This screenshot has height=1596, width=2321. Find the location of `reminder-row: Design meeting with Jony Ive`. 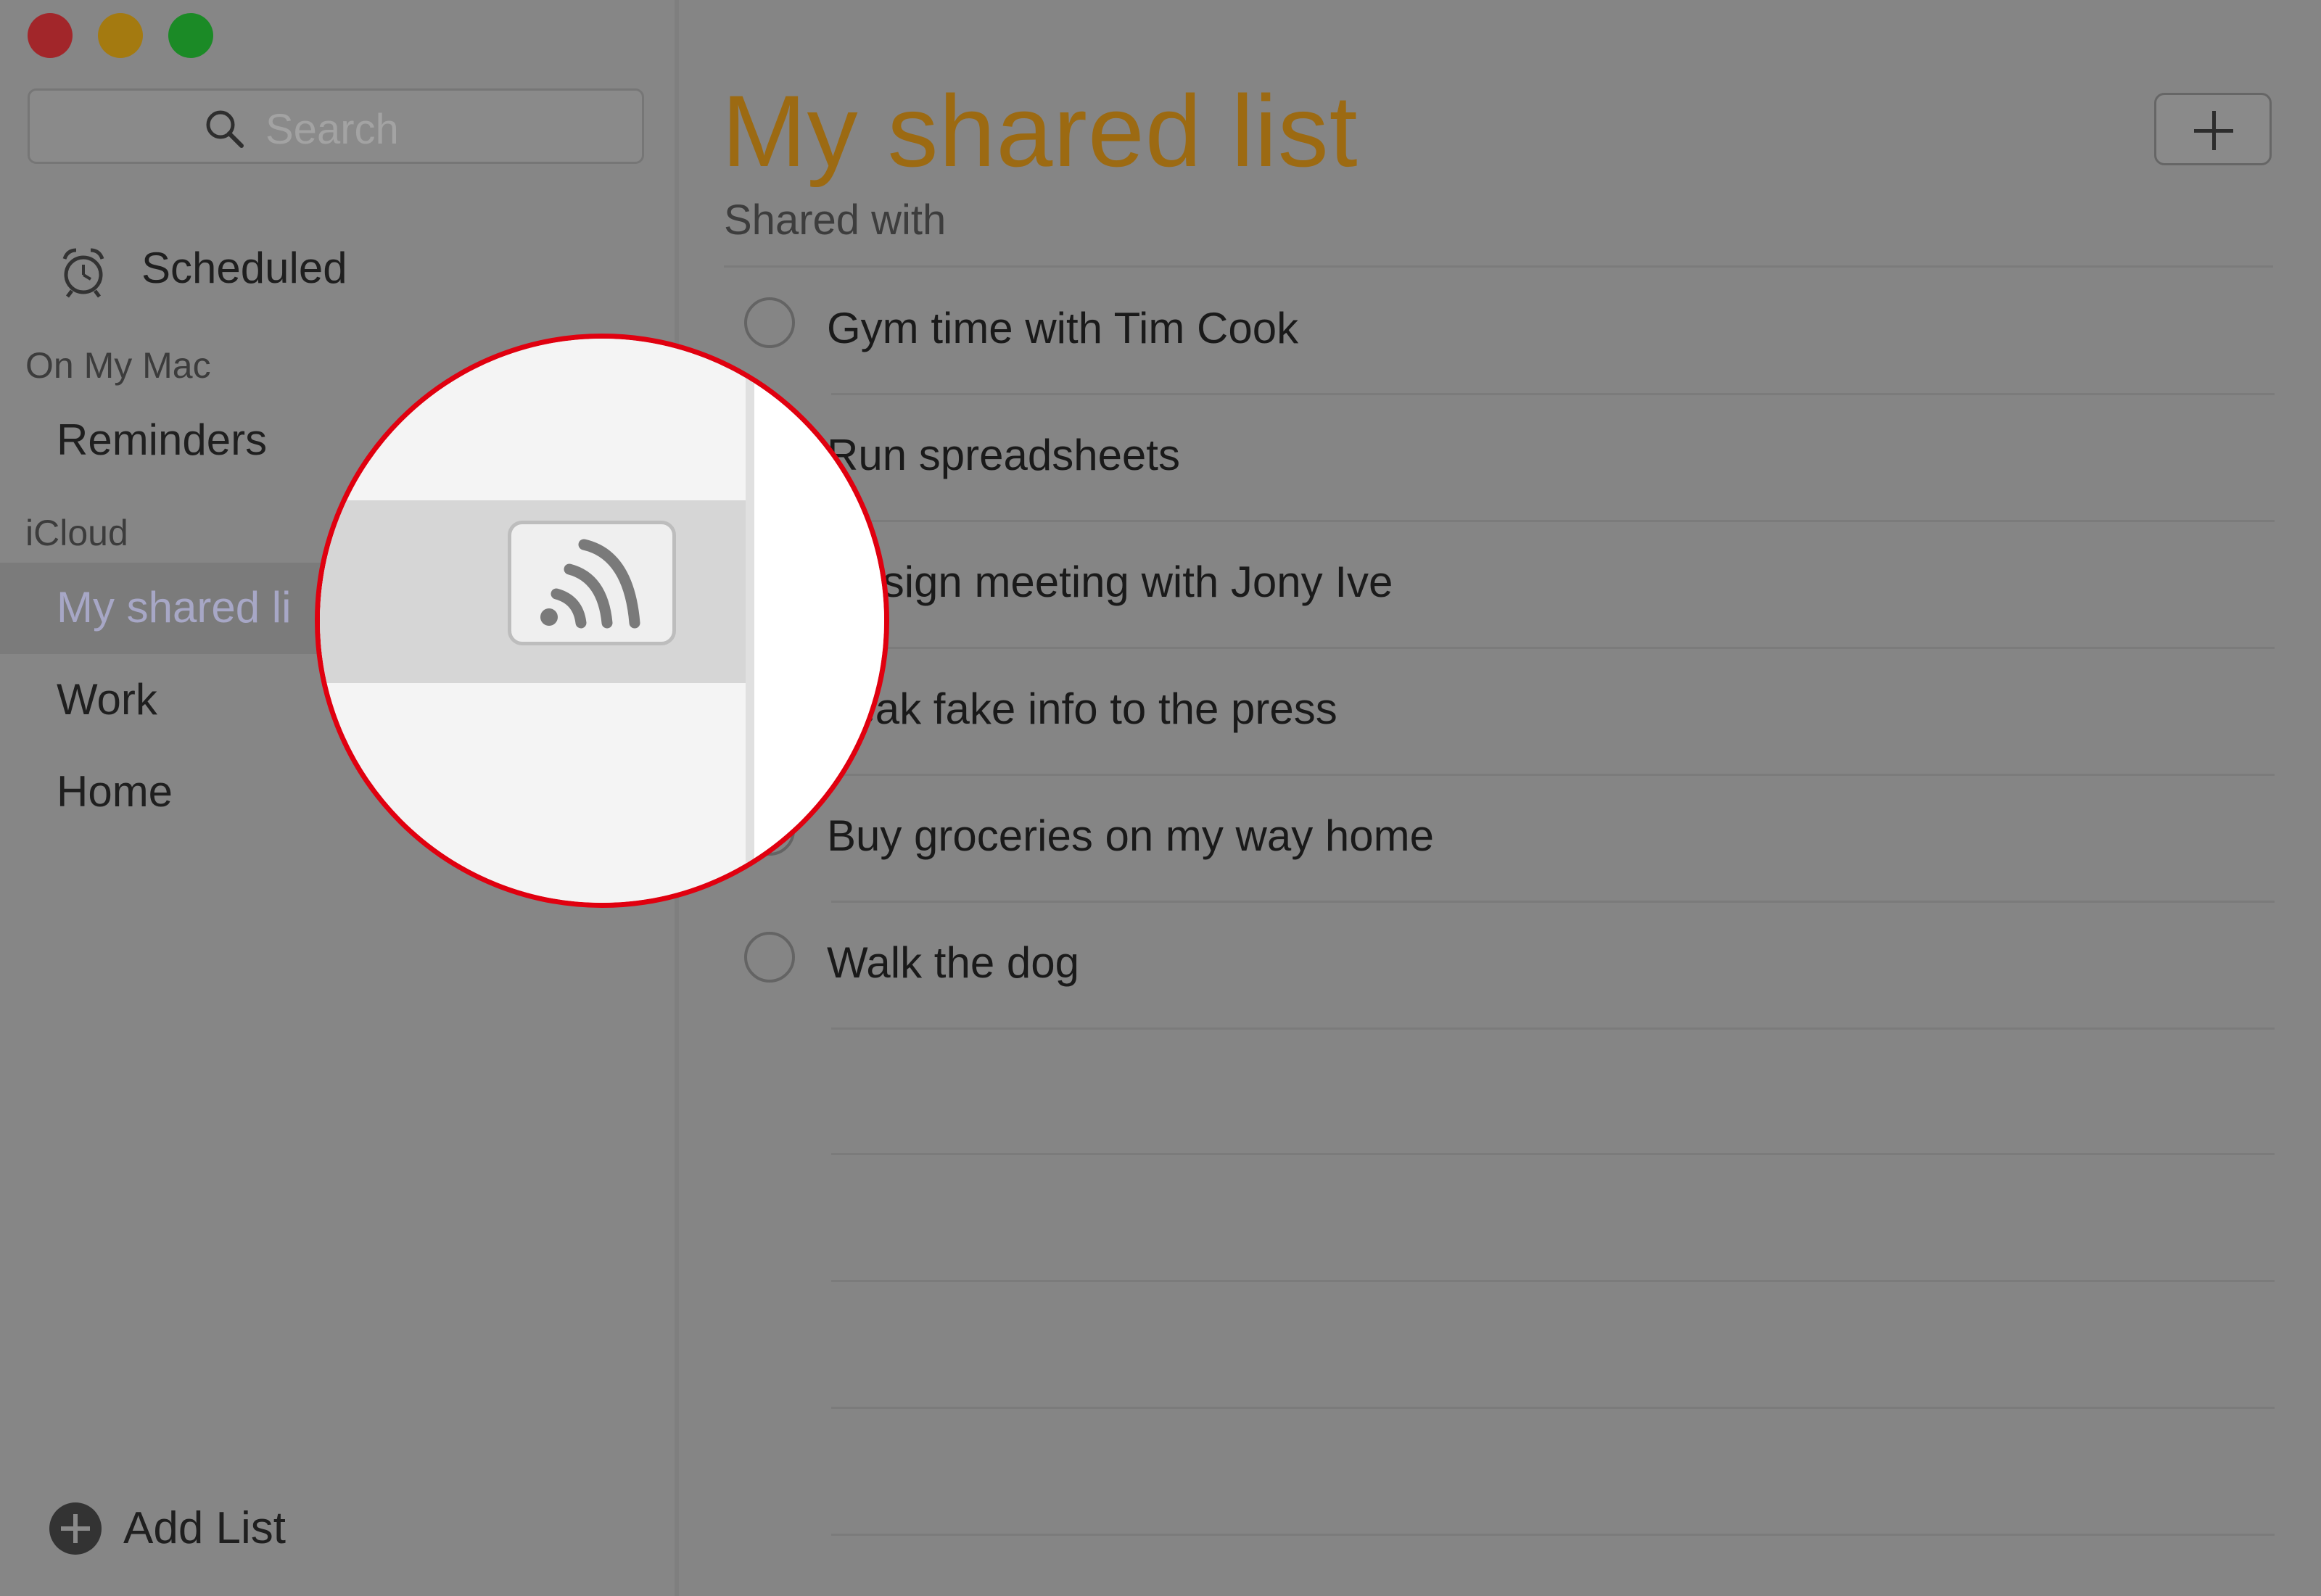

reminder-row: Design meeting with Jony Ive is located at coordinates (1500, 585).